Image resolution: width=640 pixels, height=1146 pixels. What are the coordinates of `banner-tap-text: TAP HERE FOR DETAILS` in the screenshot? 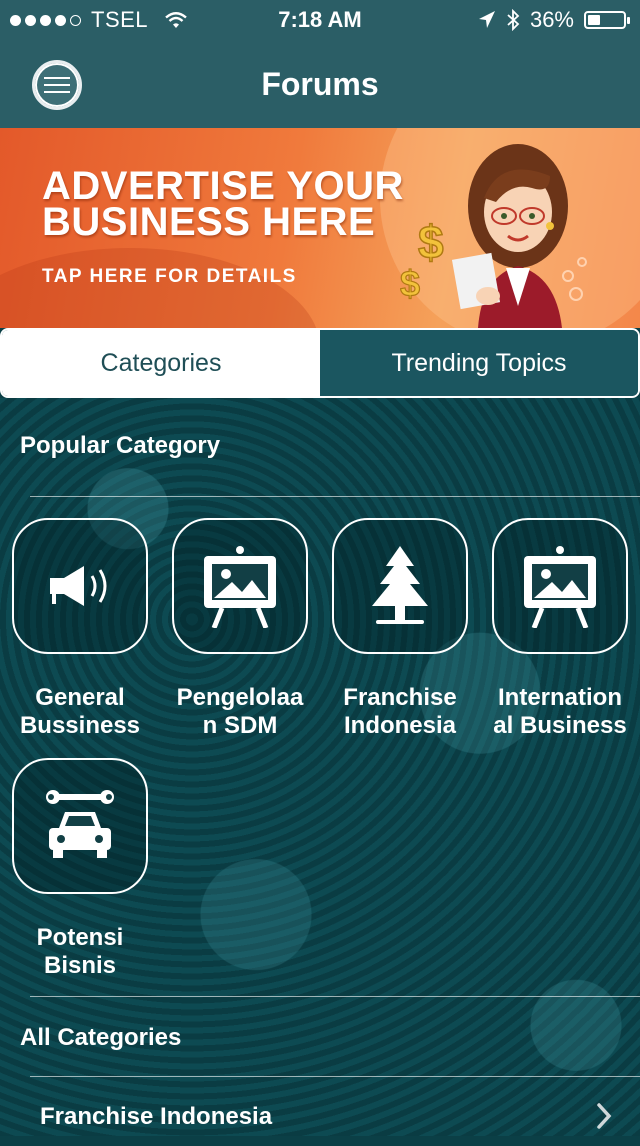 It's located at (169, 276).